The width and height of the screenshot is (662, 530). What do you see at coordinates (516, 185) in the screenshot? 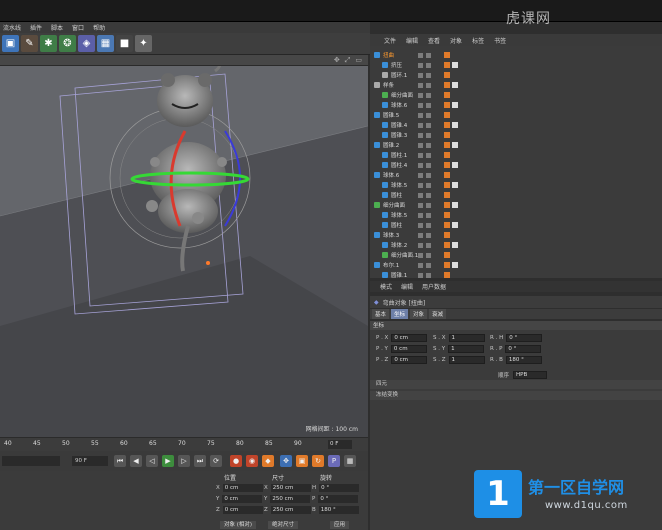
I see `object-row: 球体.5` at bounding box center [516, 185].